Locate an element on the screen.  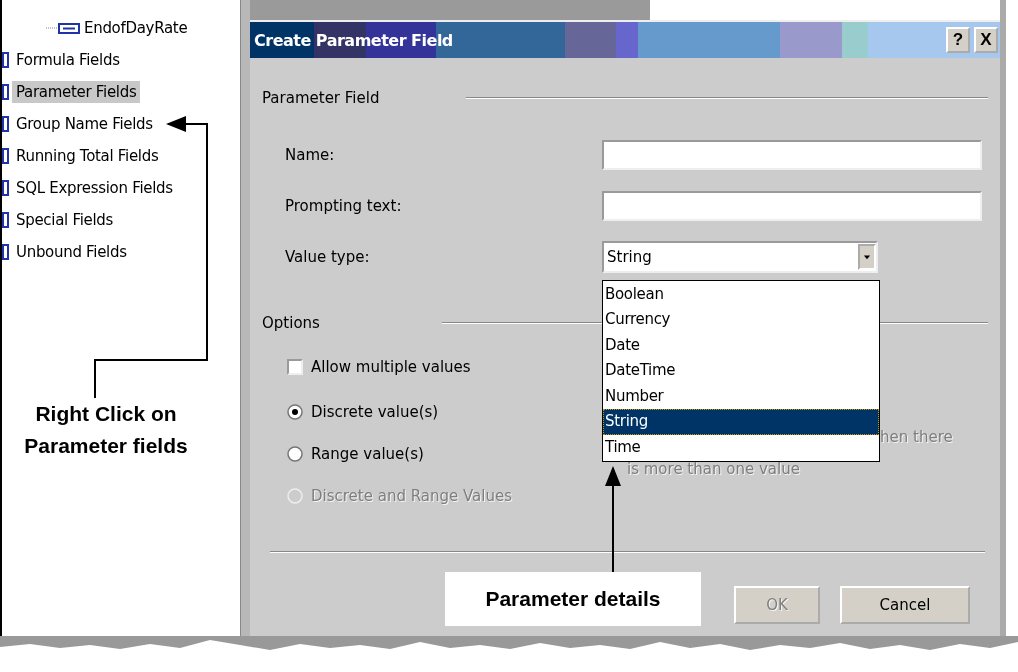
hint-text: is more than one value is located at coordinates (713, 469).